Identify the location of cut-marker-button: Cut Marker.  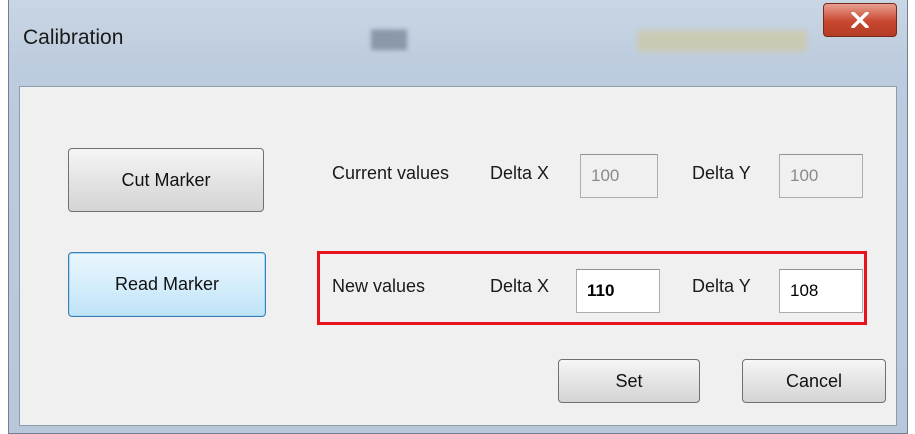
(166, 180).